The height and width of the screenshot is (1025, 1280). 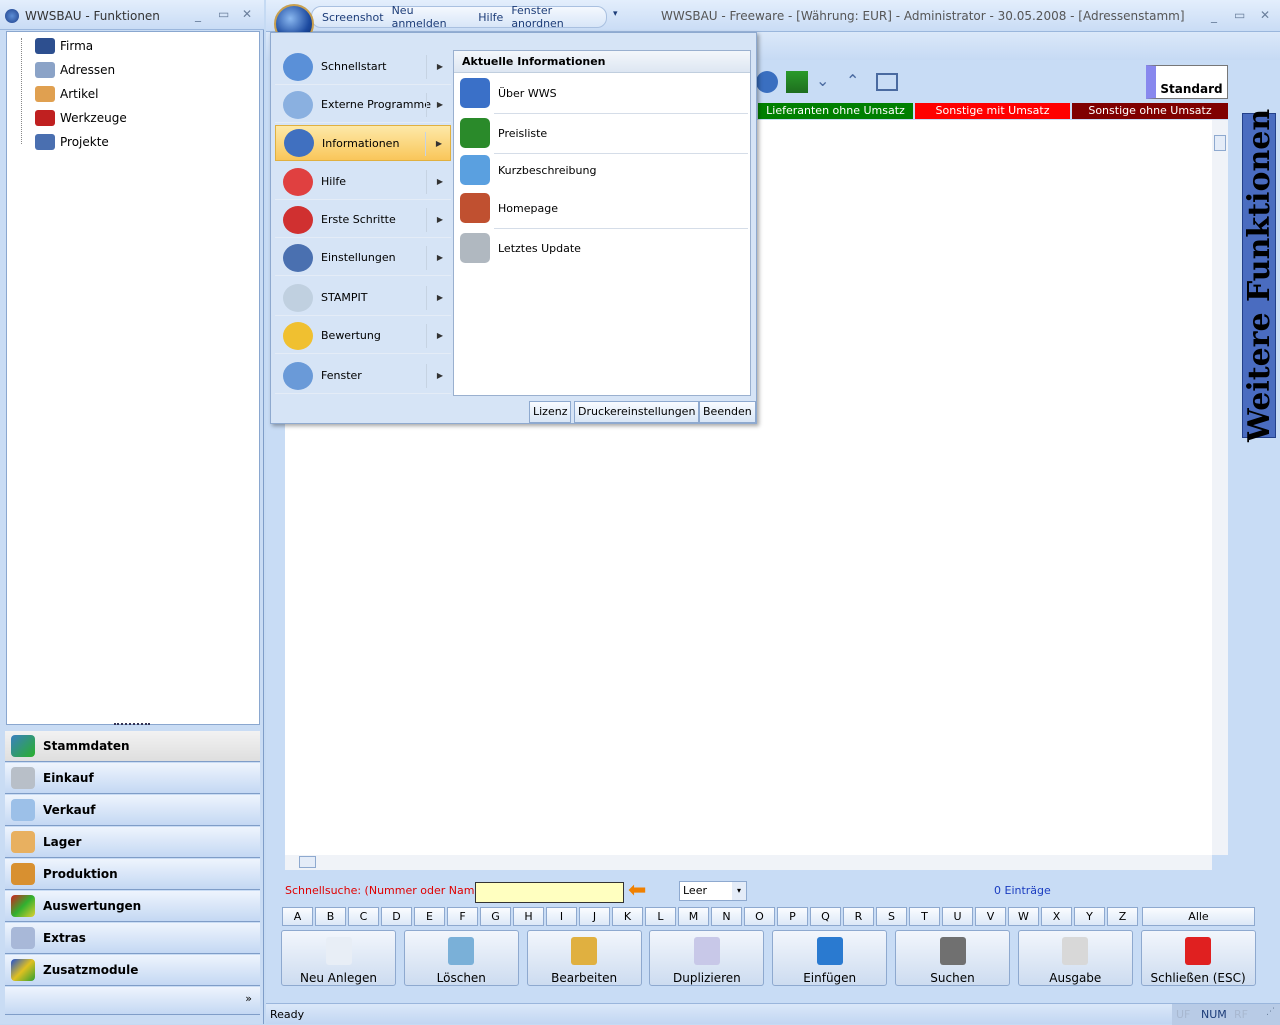 What do you see at coordinates (461, 958) in the screenshot?
I see `delete-button: Löschen` at bounding box center [461, 958].